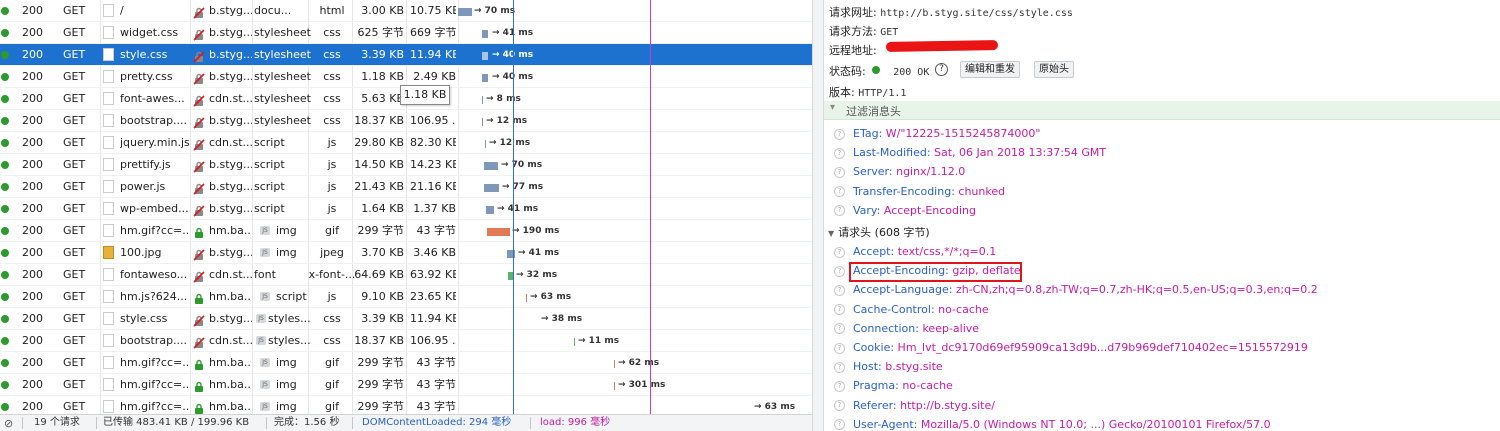 The height and width of the screenshot is (431, 1500). What do you see at coordinates (882, 93) in the screenshot?
I see `http-version-value: HTTP/1.1` at bounding box center [882, 93].